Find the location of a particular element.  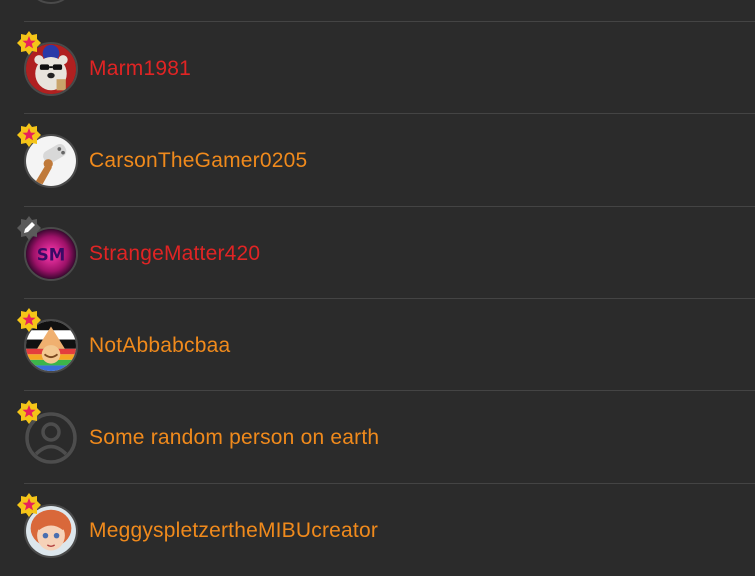

username: CarsonTheGamer0205 is located at coordinates (198, 161).